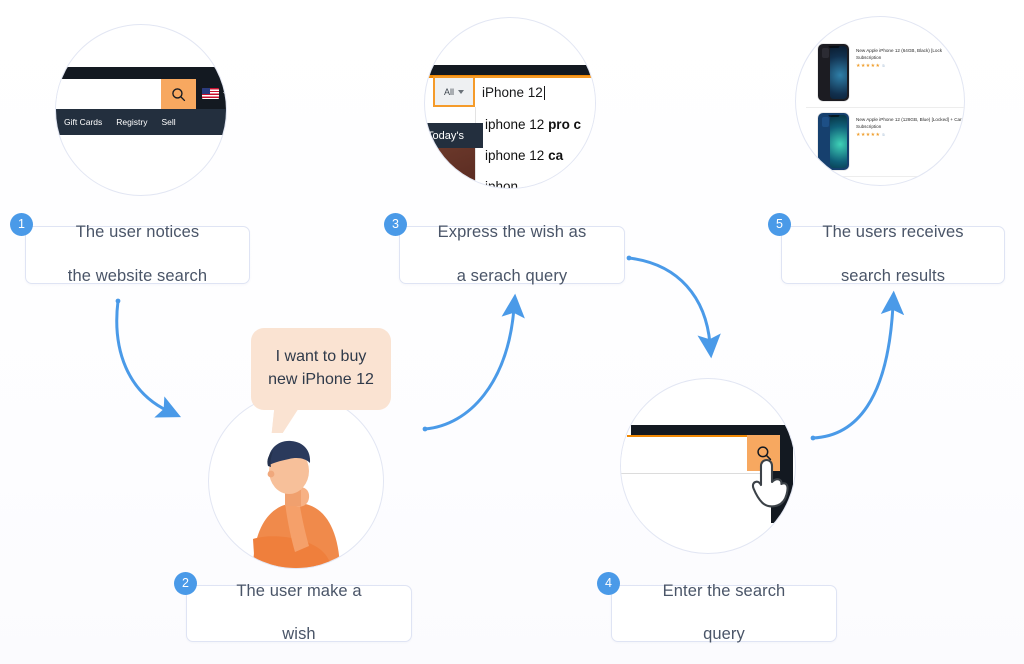  I want to click on suggestion-item: iphone 12 ca, so click(535, 155).